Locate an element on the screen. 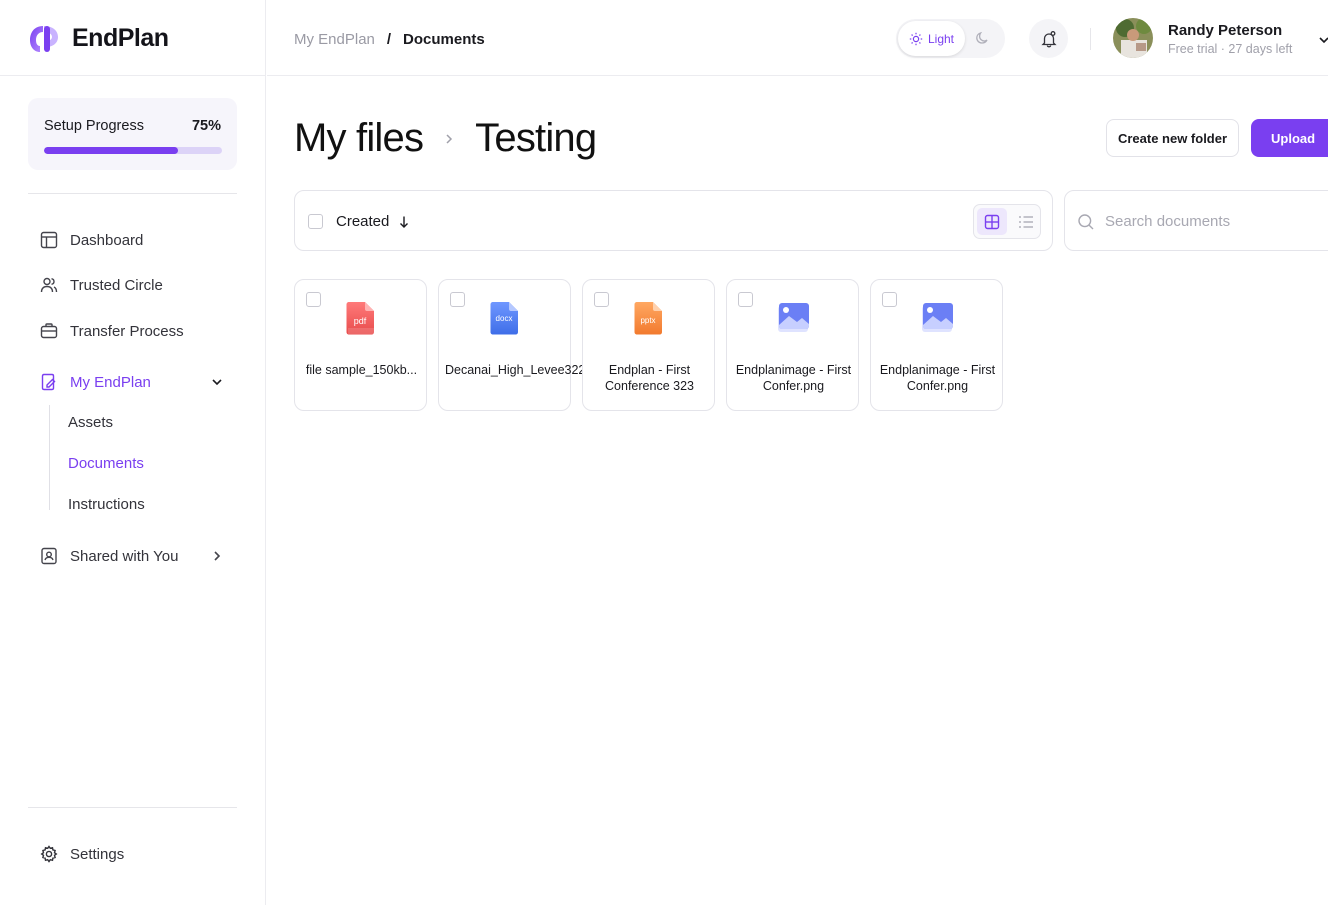  nav-label-settings: Settings is located at coordinates (97, 854).